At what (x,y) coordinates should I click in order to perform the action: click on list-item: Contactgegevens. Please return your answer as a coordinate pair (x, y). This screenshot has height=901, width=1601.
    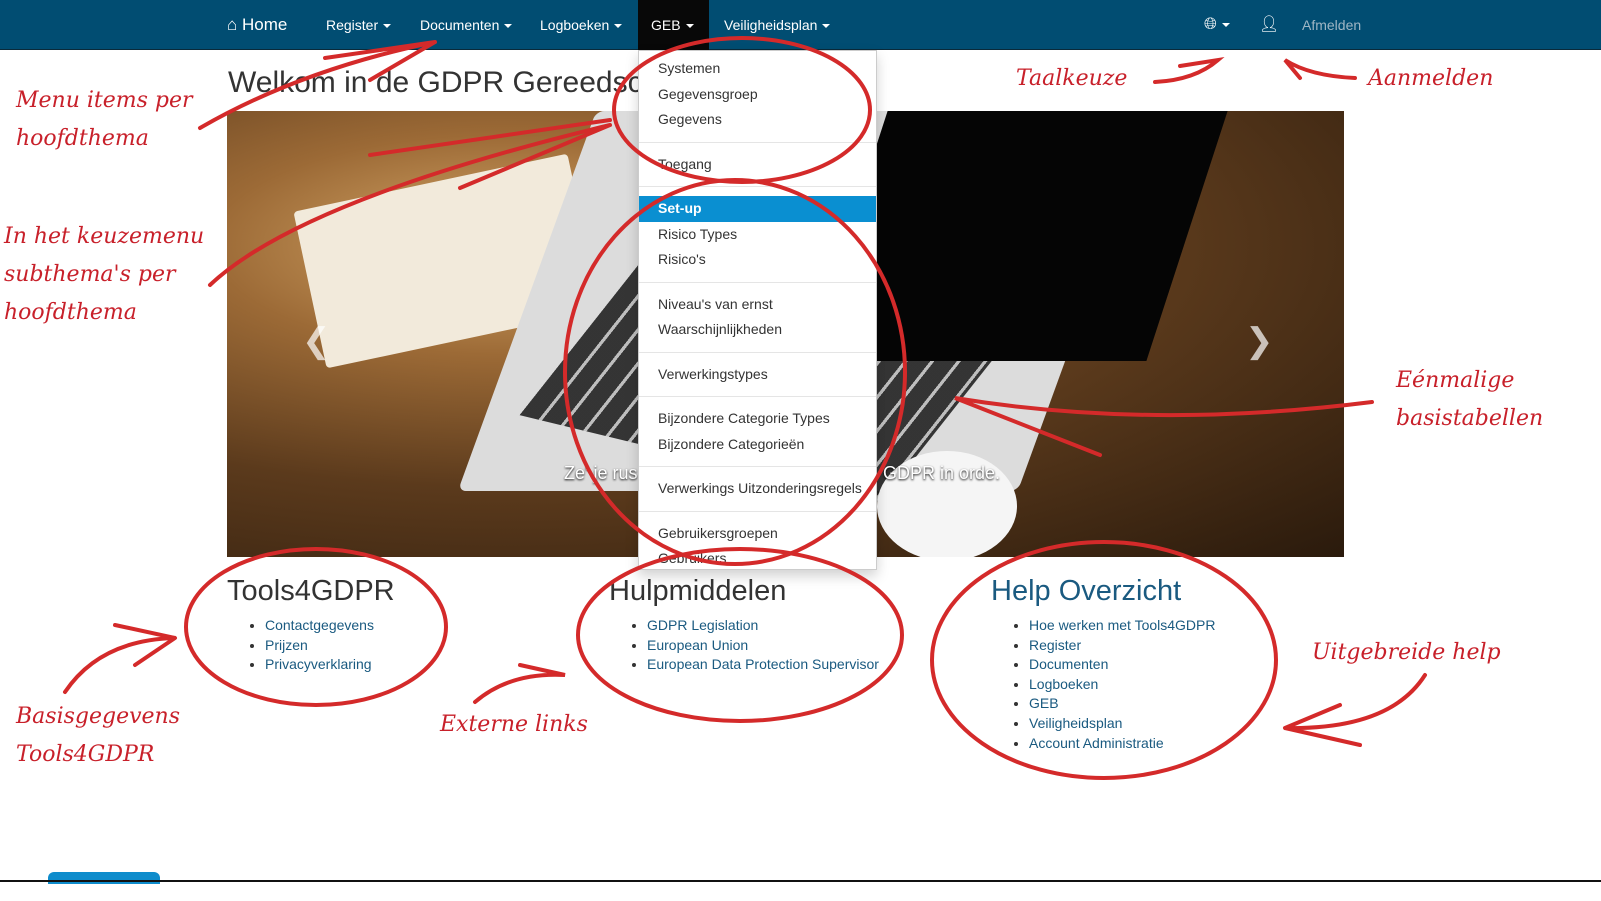
    Looking at the image, I should click on (330, 626).